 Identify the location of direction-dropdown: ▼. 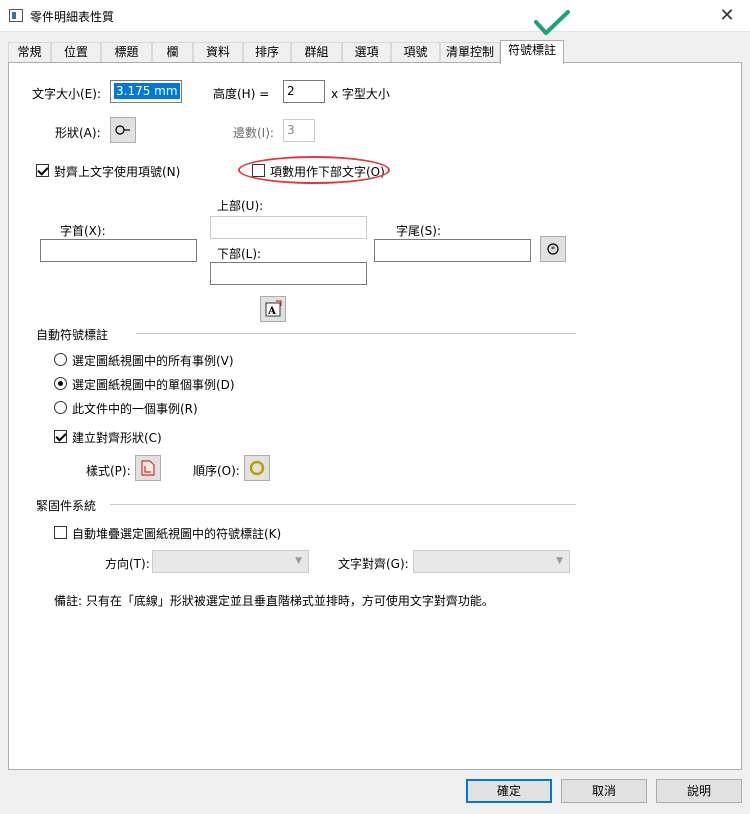
(230, 561).